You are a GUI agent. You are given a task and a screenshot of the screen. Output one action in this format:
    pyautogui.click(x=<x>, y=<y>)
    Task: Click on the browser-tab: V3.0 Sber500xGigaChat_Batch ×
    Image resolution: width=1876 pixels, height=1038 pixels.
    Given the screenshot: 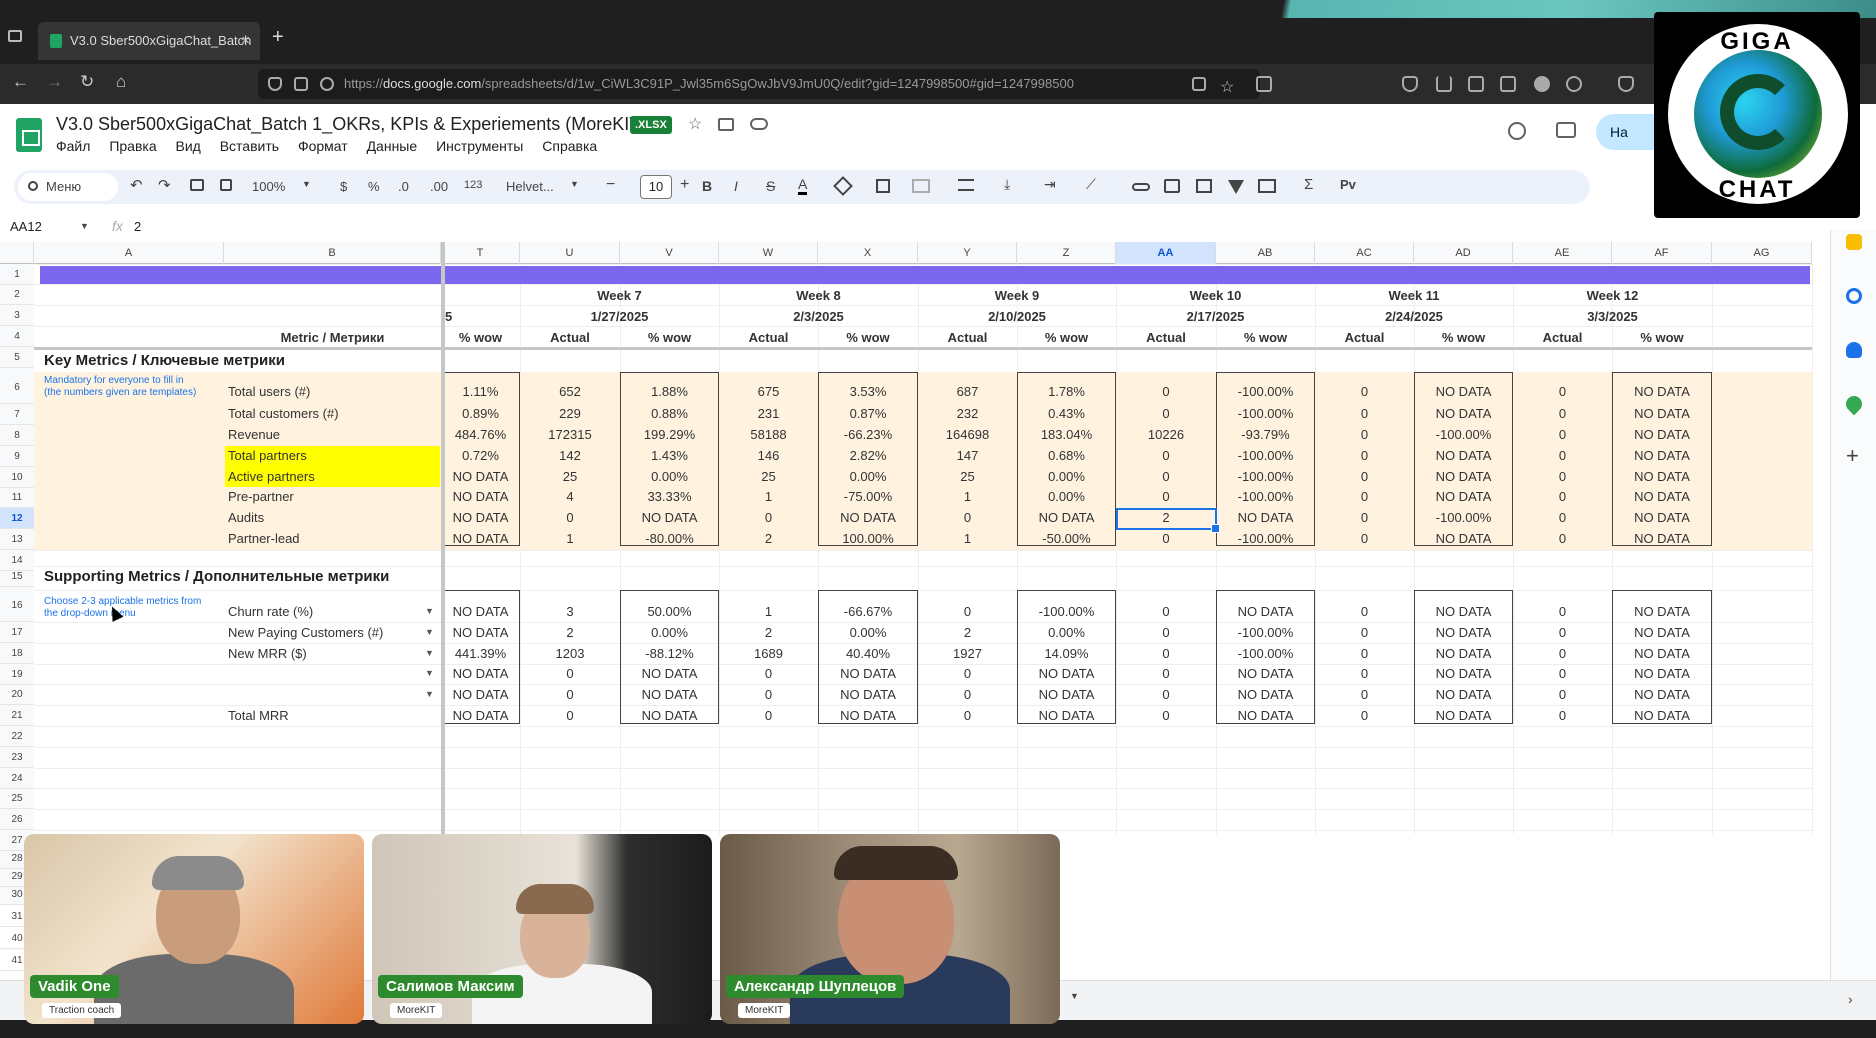 What is the action you would take?
    pyautogui.click(x=149, y=41)
    